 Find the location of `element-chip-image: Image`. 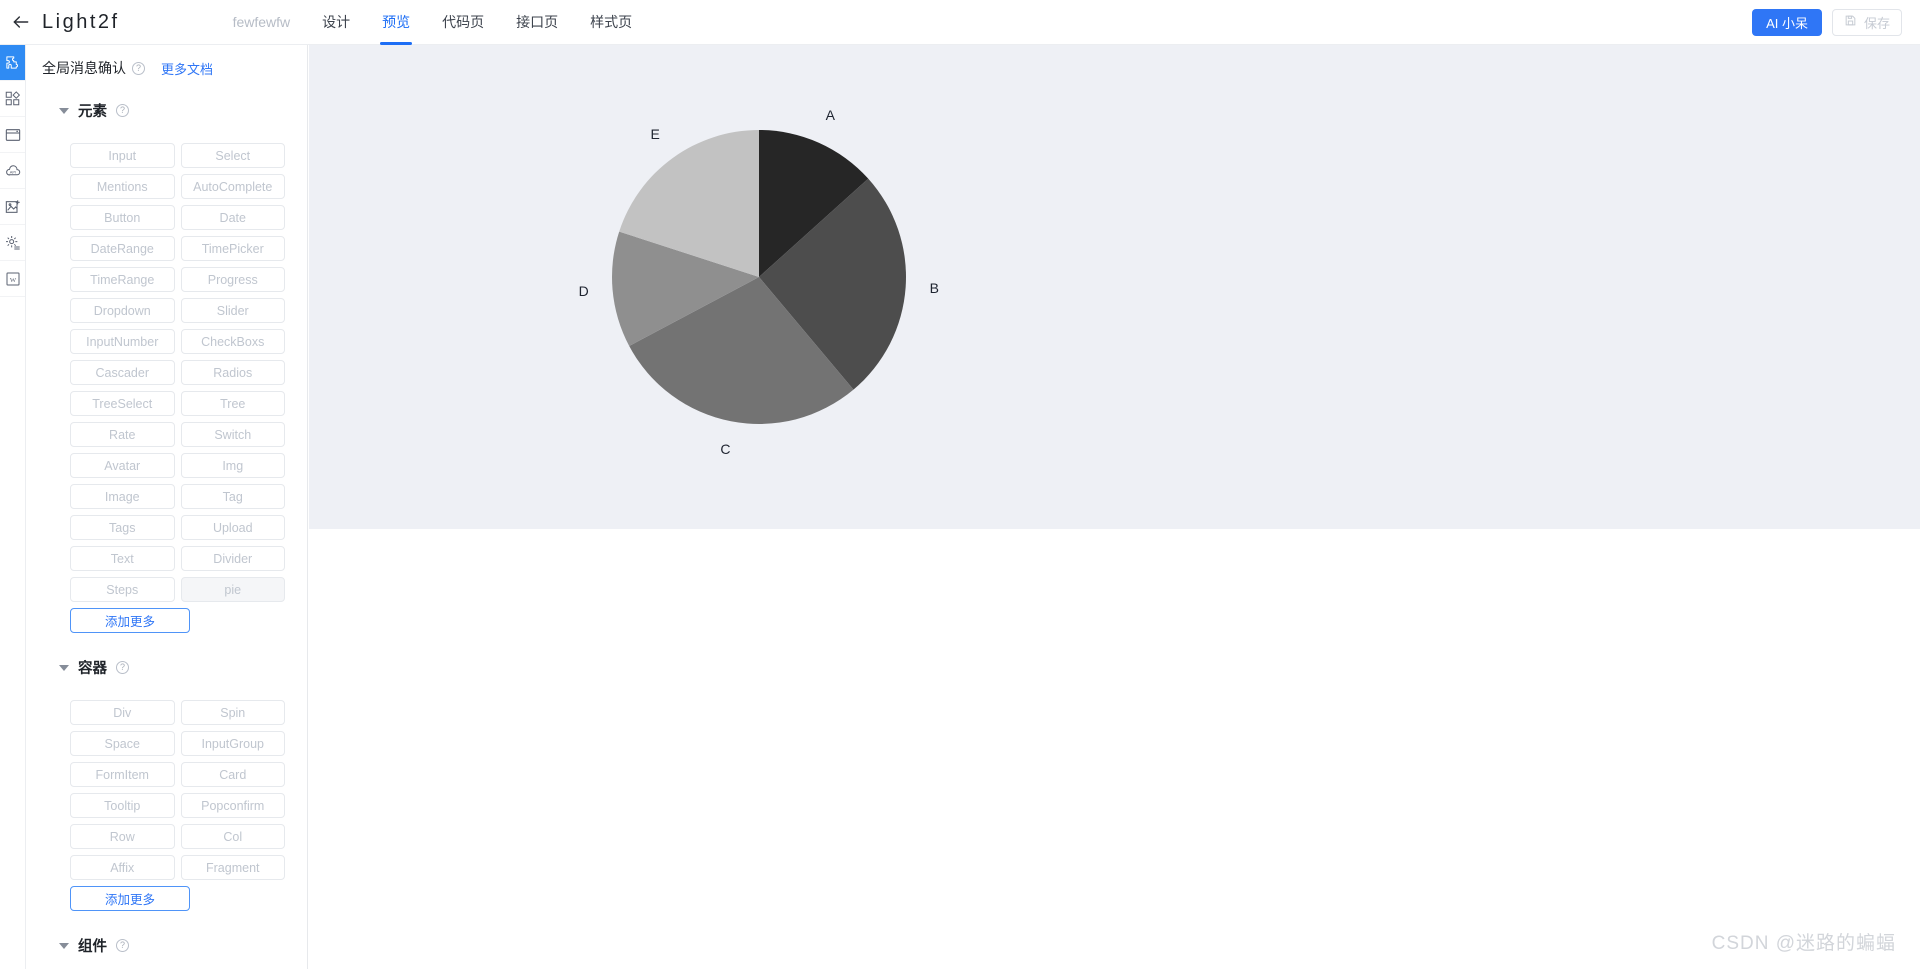

element-chip-image: Image is located at coordinates (122, 496).